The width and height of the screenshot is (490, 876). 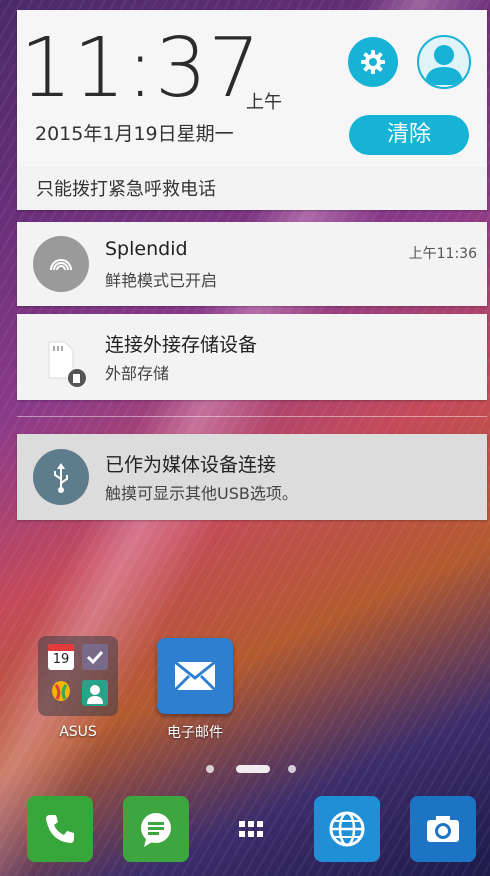 I want to click on notification-subtitle: 鲜艳模式已开启, so click(x=161, y=280).